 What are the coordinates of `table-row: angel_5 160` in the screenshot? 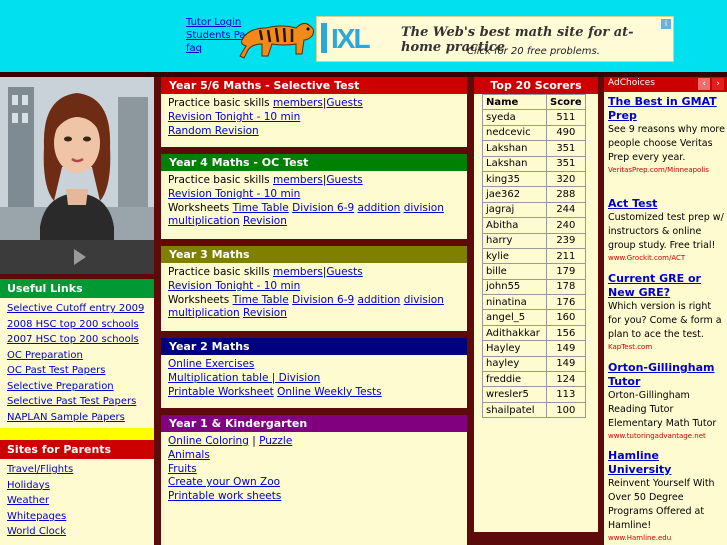 It's located at (534, 317).